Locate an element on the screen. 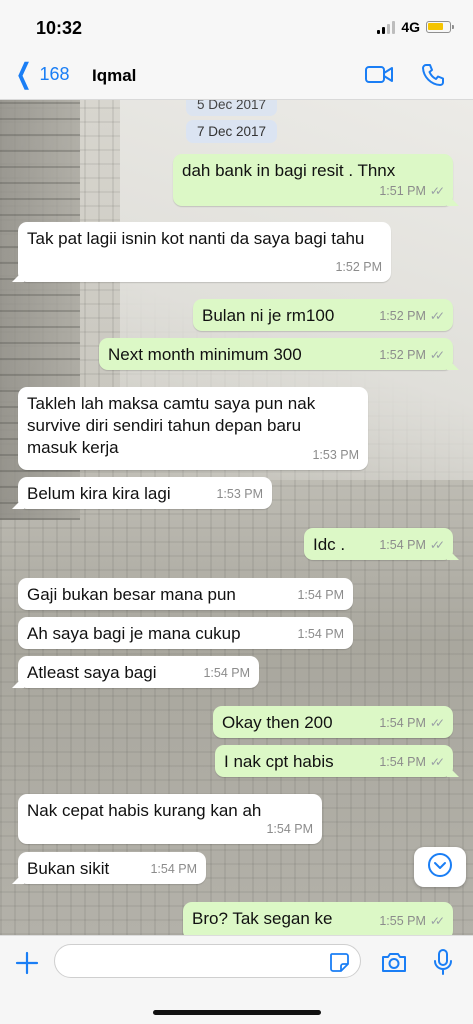 The image size is (473, 1024). message-outgoing: I nak cpt habis 1:54 PM ✓✓ is located at coordinates (337, 761).